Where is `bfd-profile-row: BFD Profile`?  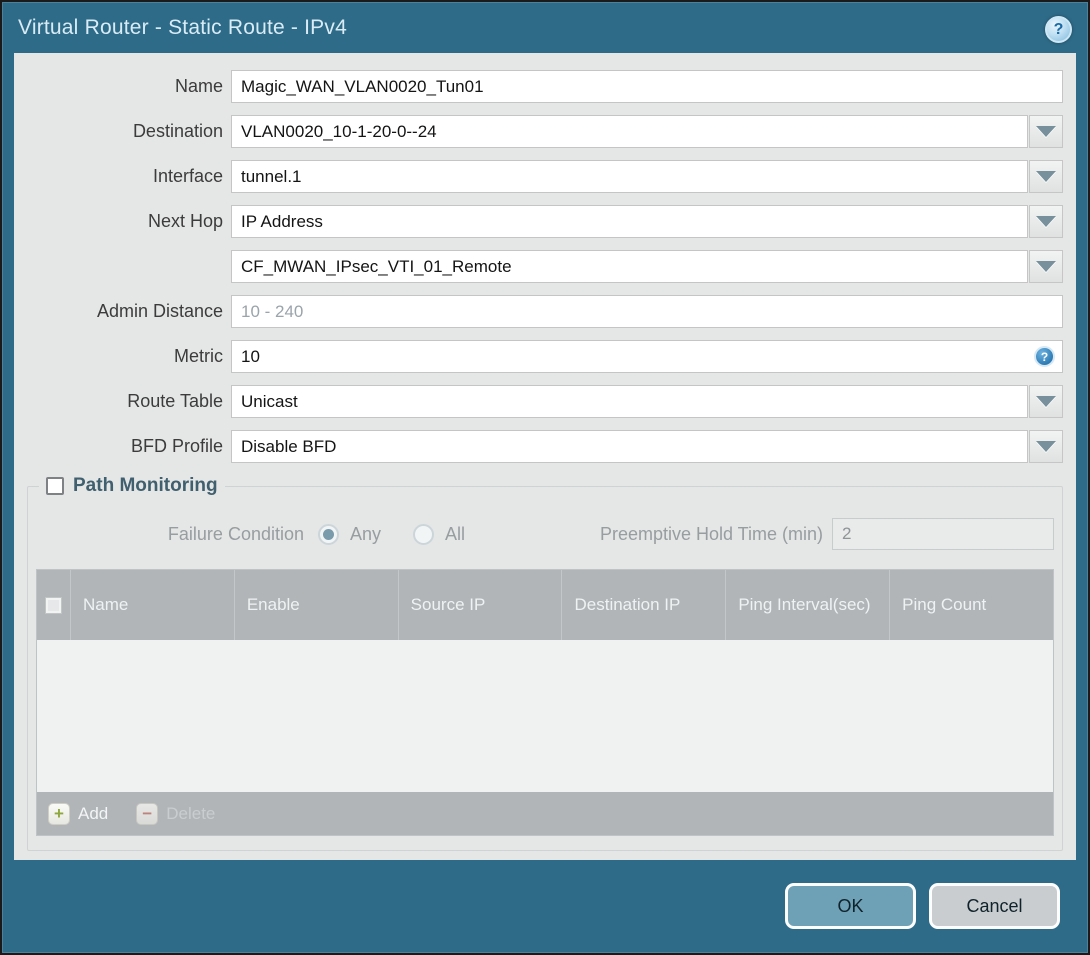 bfd-profile-row: BFD Profile is located at coordinates (545, 446).